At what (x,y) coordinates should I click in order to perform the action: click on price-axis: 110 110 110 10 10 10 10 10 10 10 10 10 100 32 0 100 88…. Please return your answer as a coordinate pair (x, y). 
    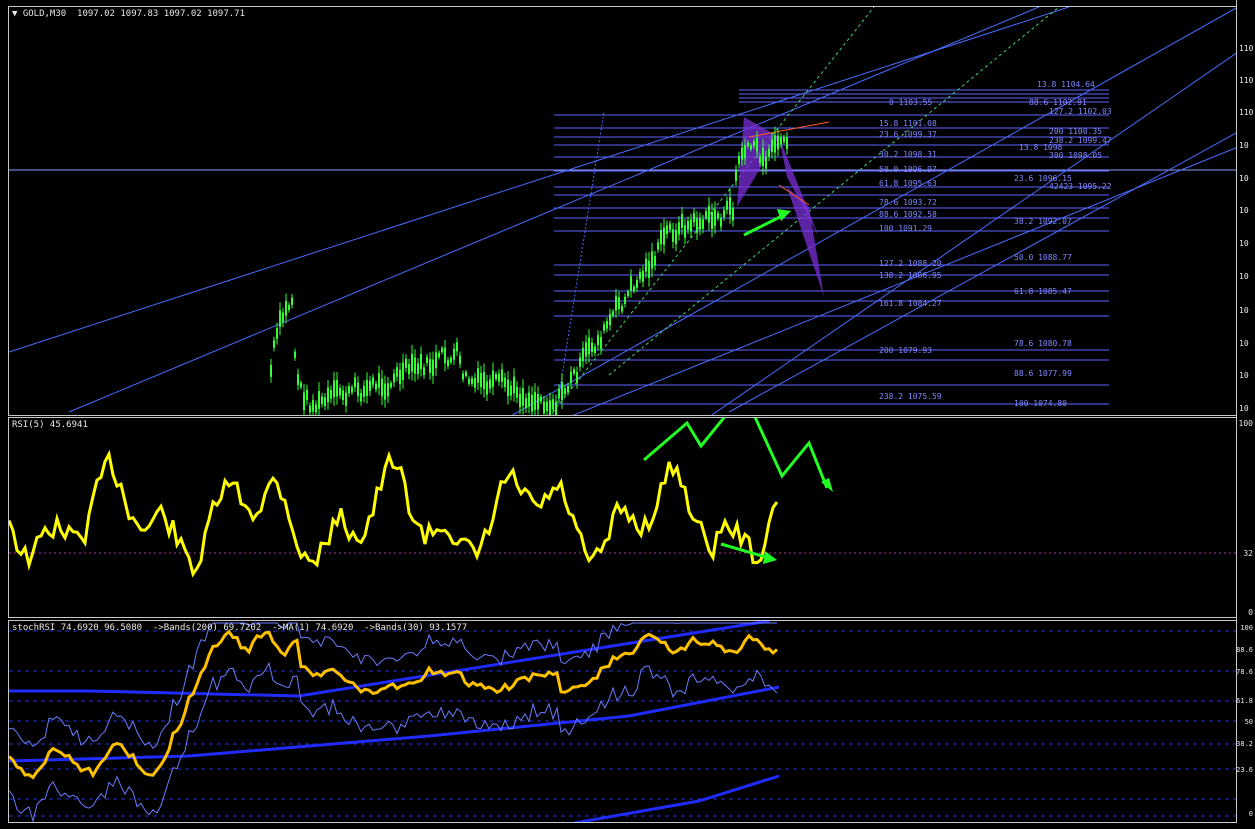
    Looking at the image, I should click on (1245, 414).